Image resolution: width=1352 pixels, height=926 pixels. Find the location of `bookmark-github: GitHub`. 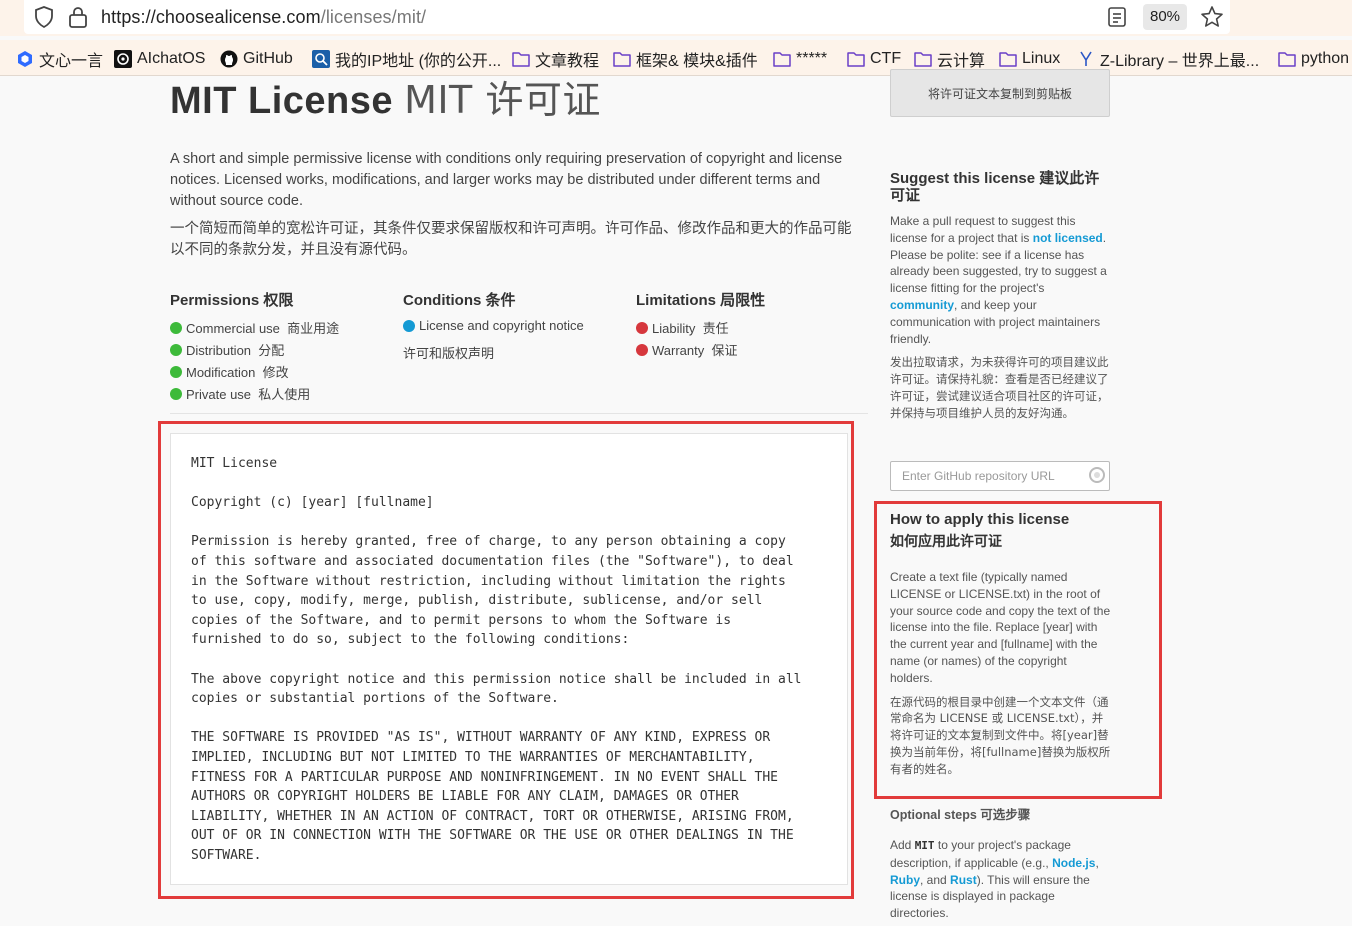

bookmark-github: GitHub is located at coordinates (256, 59).